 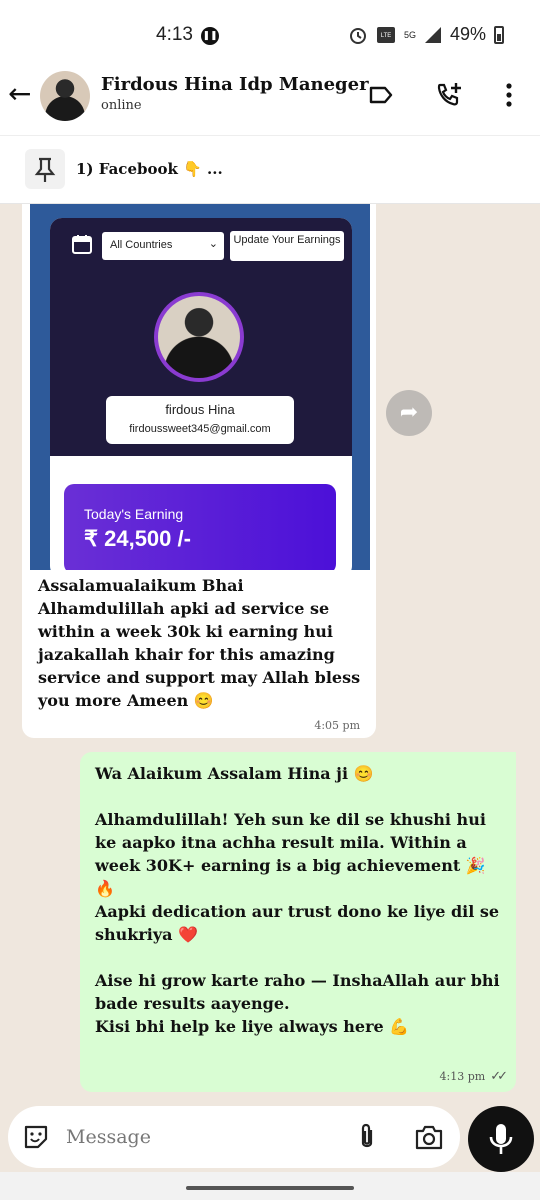 I want to click on message-composer, so click(x=234, y=1137).